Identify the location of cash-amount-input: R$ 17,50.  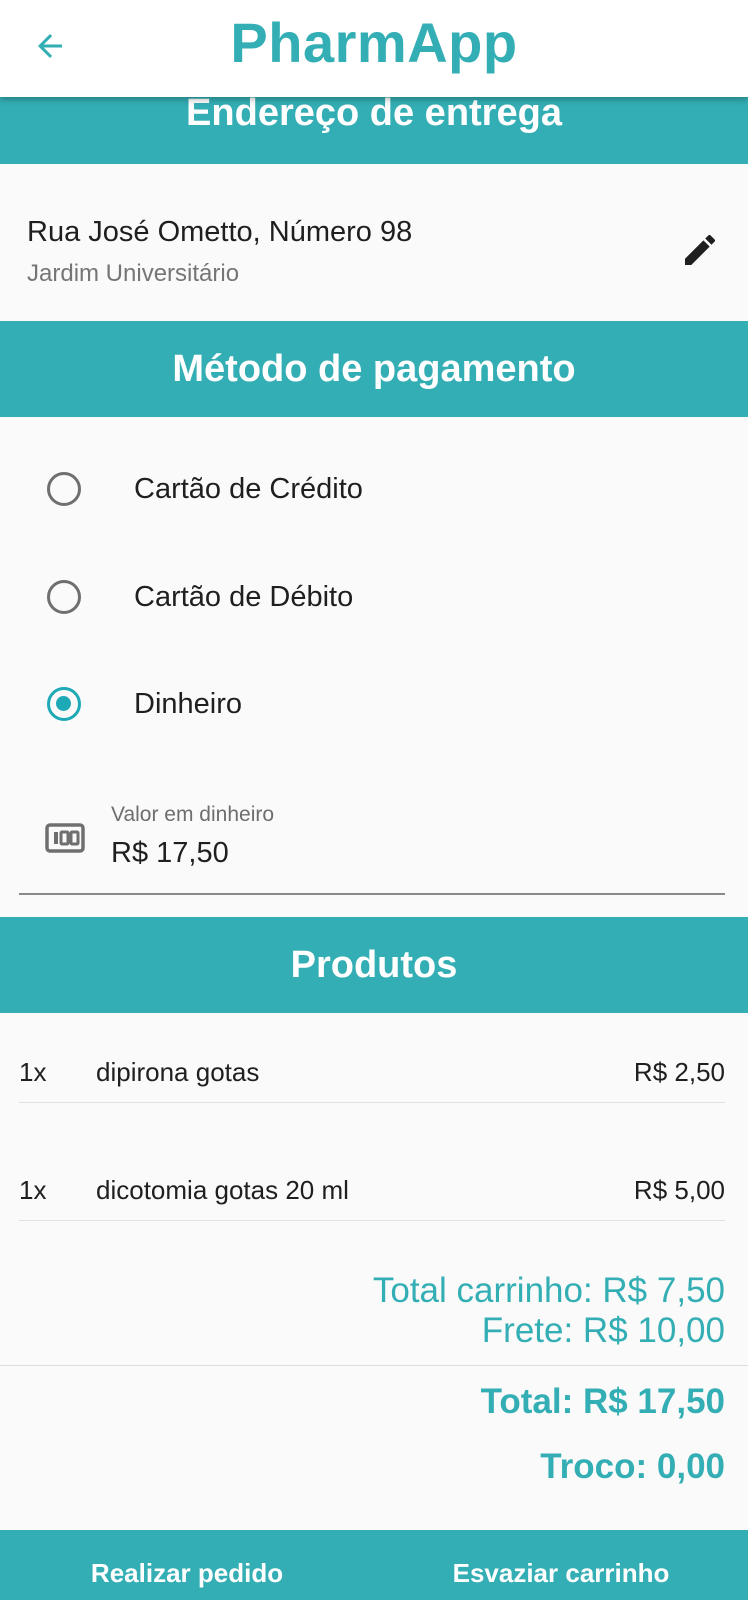
(170, 853).